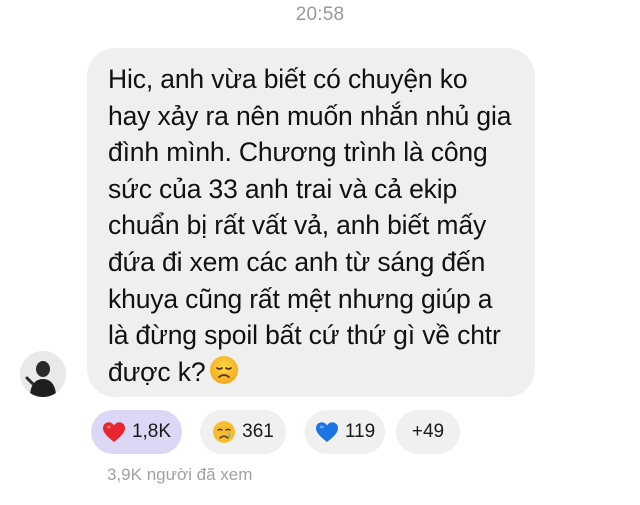 The height and width of the screenshot is (505, 640). Describe the element at coordinates (151, 431) in the screenshot. I see `reaction-count: 1,8K` at that location.